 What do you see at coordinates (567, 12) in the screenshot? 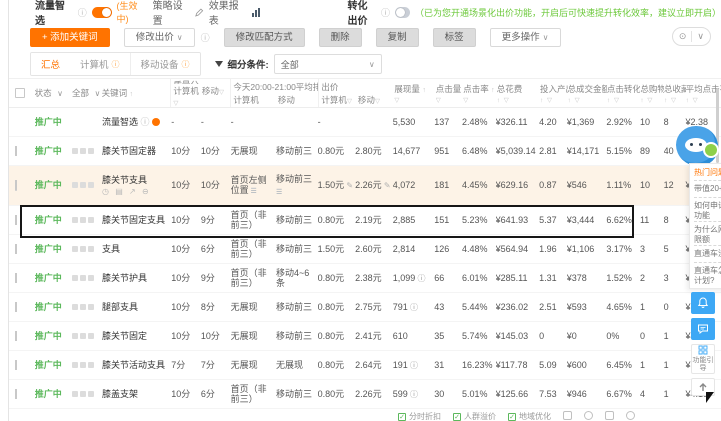
I see `smart-bid-hint: （已为您开通场景化出价功能，开启后可快速提升转化效率，建议立即开启）` at bounding box center [567, 12].